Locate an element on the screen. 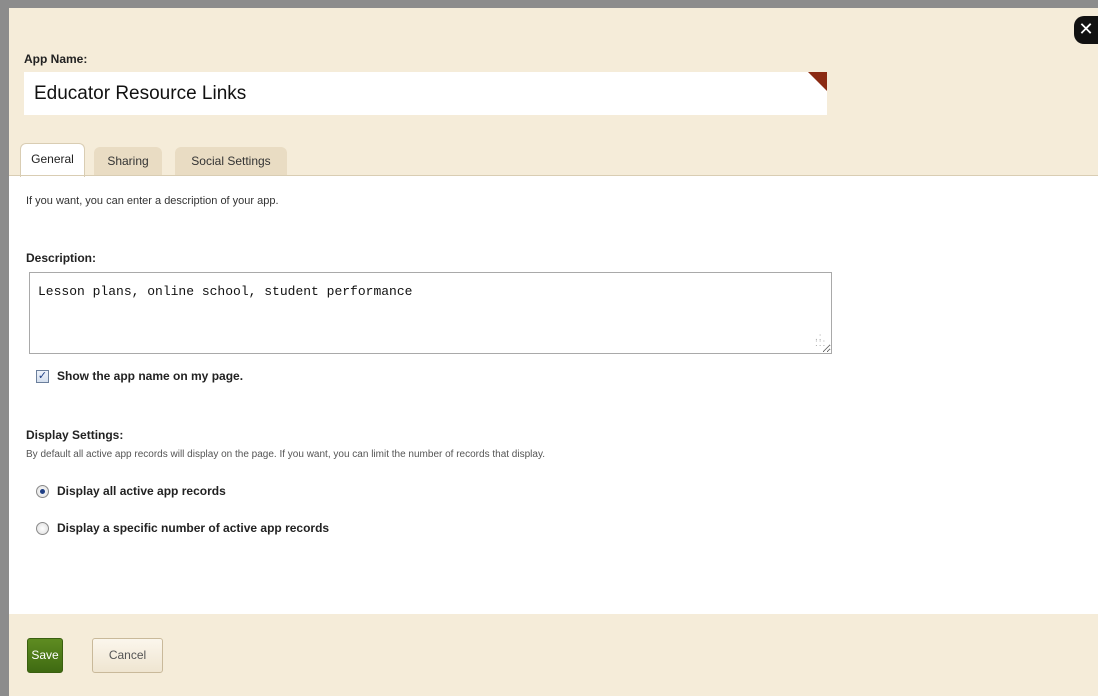 The width and height of the screenshot is (1098, 696). resize-grip-icon: .:::: is located at coordinates (820, 341).